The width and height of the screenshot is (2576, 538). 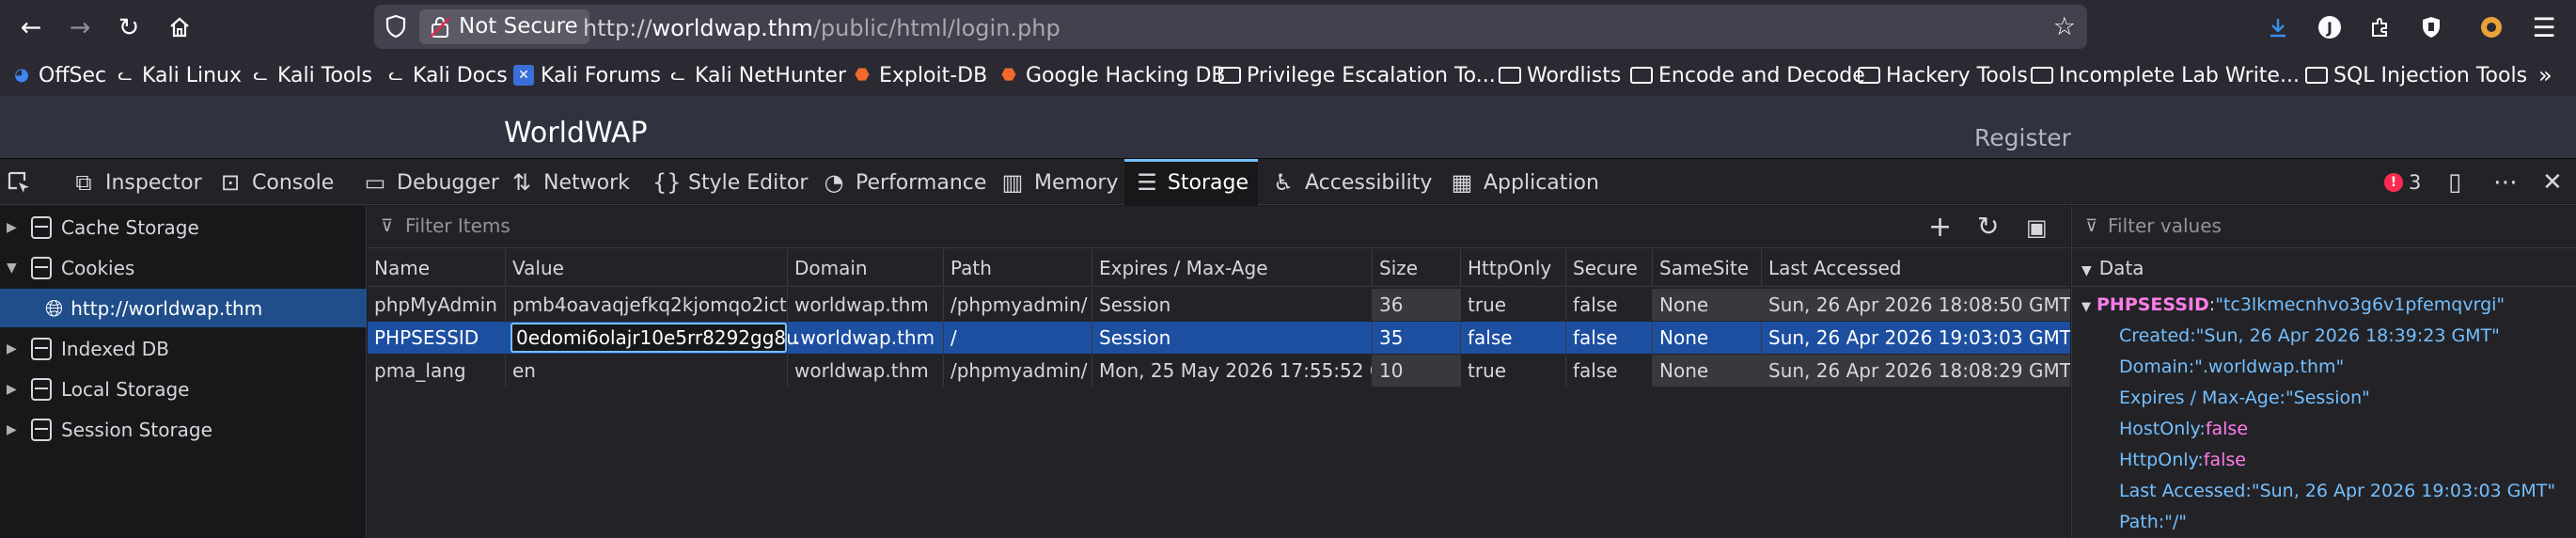 I want to click on bookmarks-overflow-chevron-icon: », so click(x=2545, y=75).